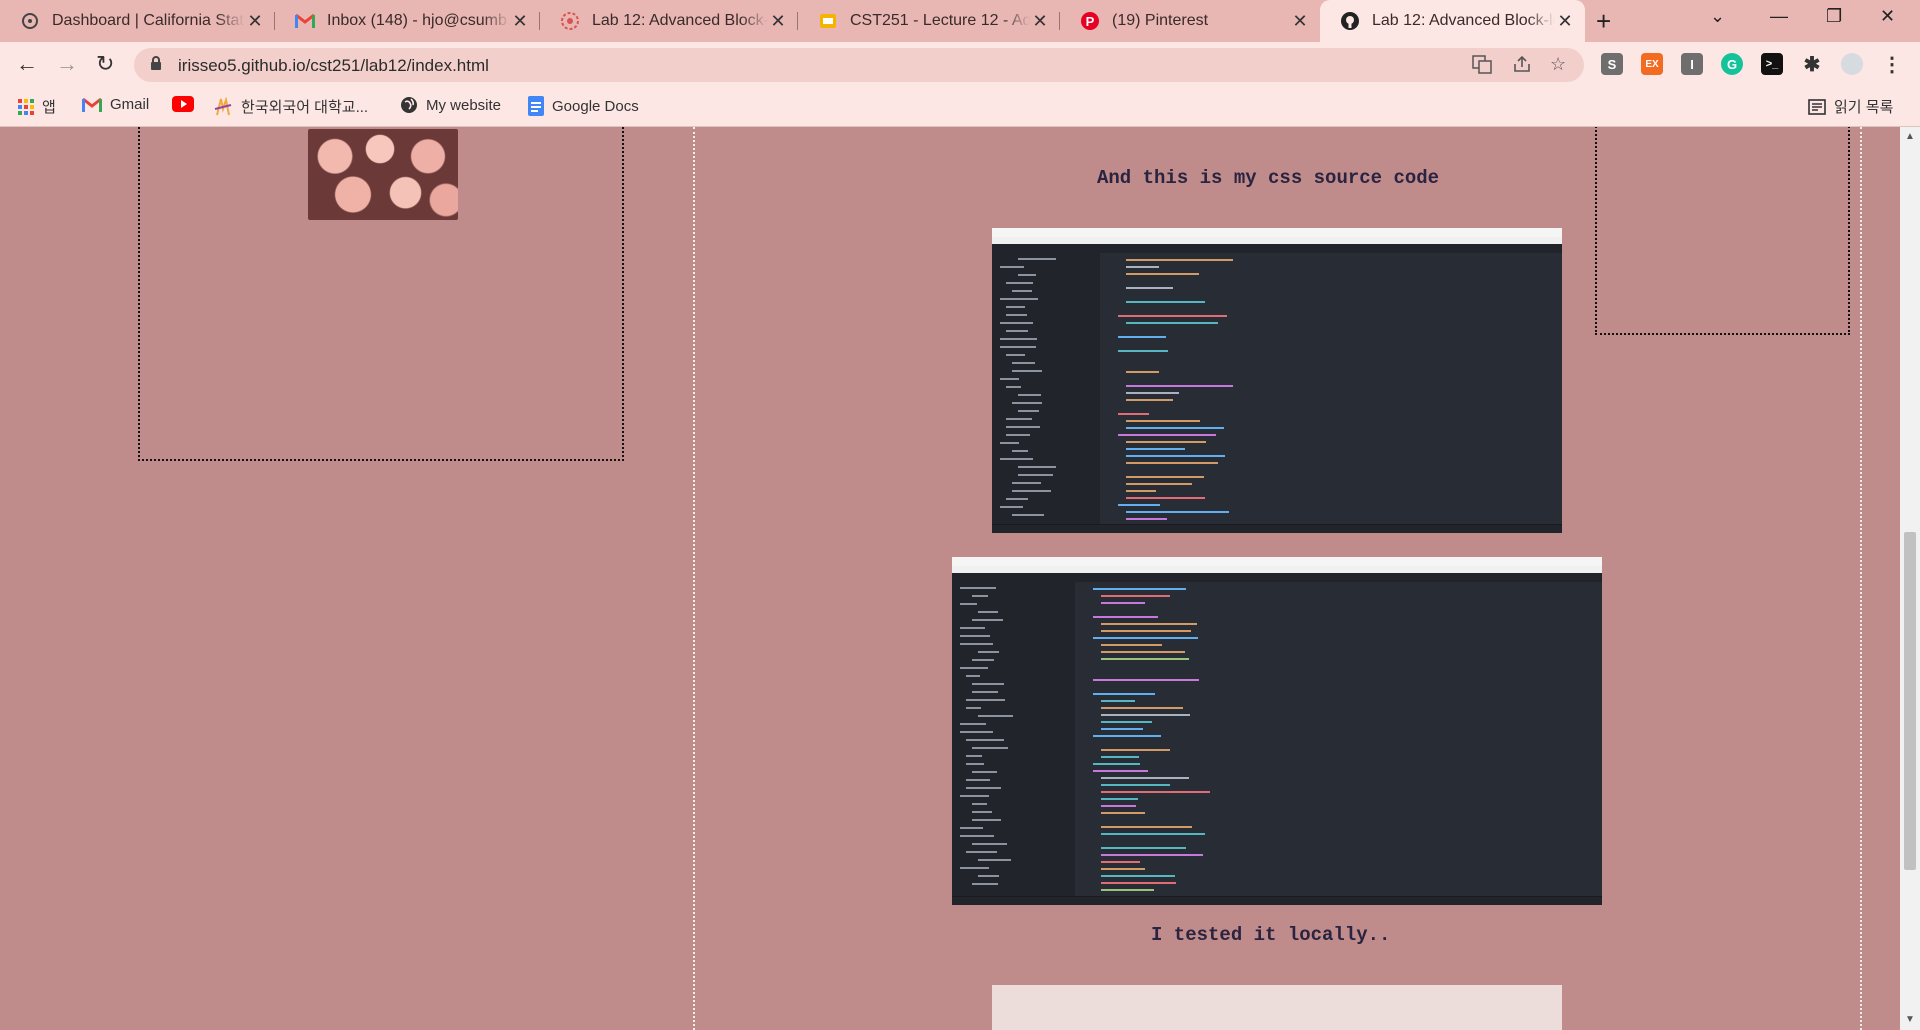  I want to click on bookmark-youtube, so click(187, 104).